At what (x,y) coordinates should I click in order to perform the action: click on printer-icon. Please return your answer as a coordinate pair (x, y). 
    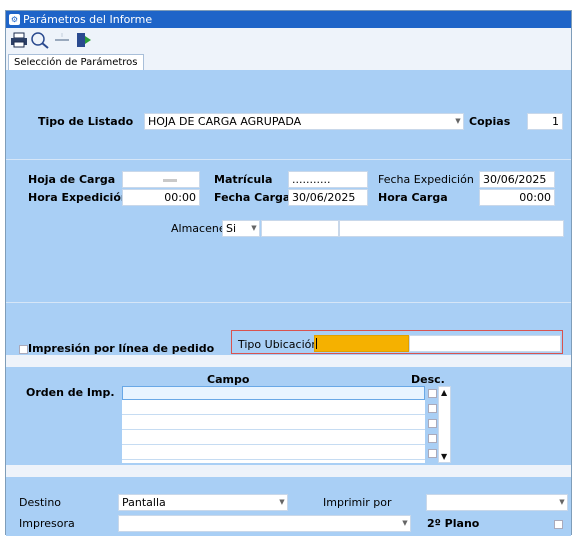
    Looking at the image, I should click on (19, 40).